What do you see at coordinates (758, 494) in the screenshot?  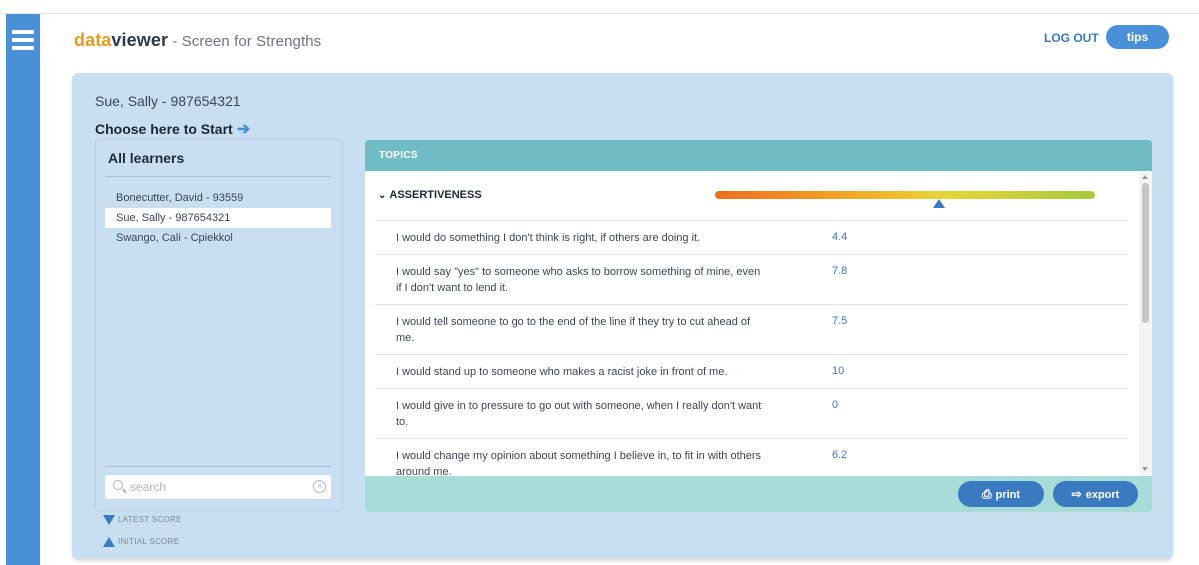 I see `topics-footer: ⎙ print ⇨ export` at bounding box center [758, 494].